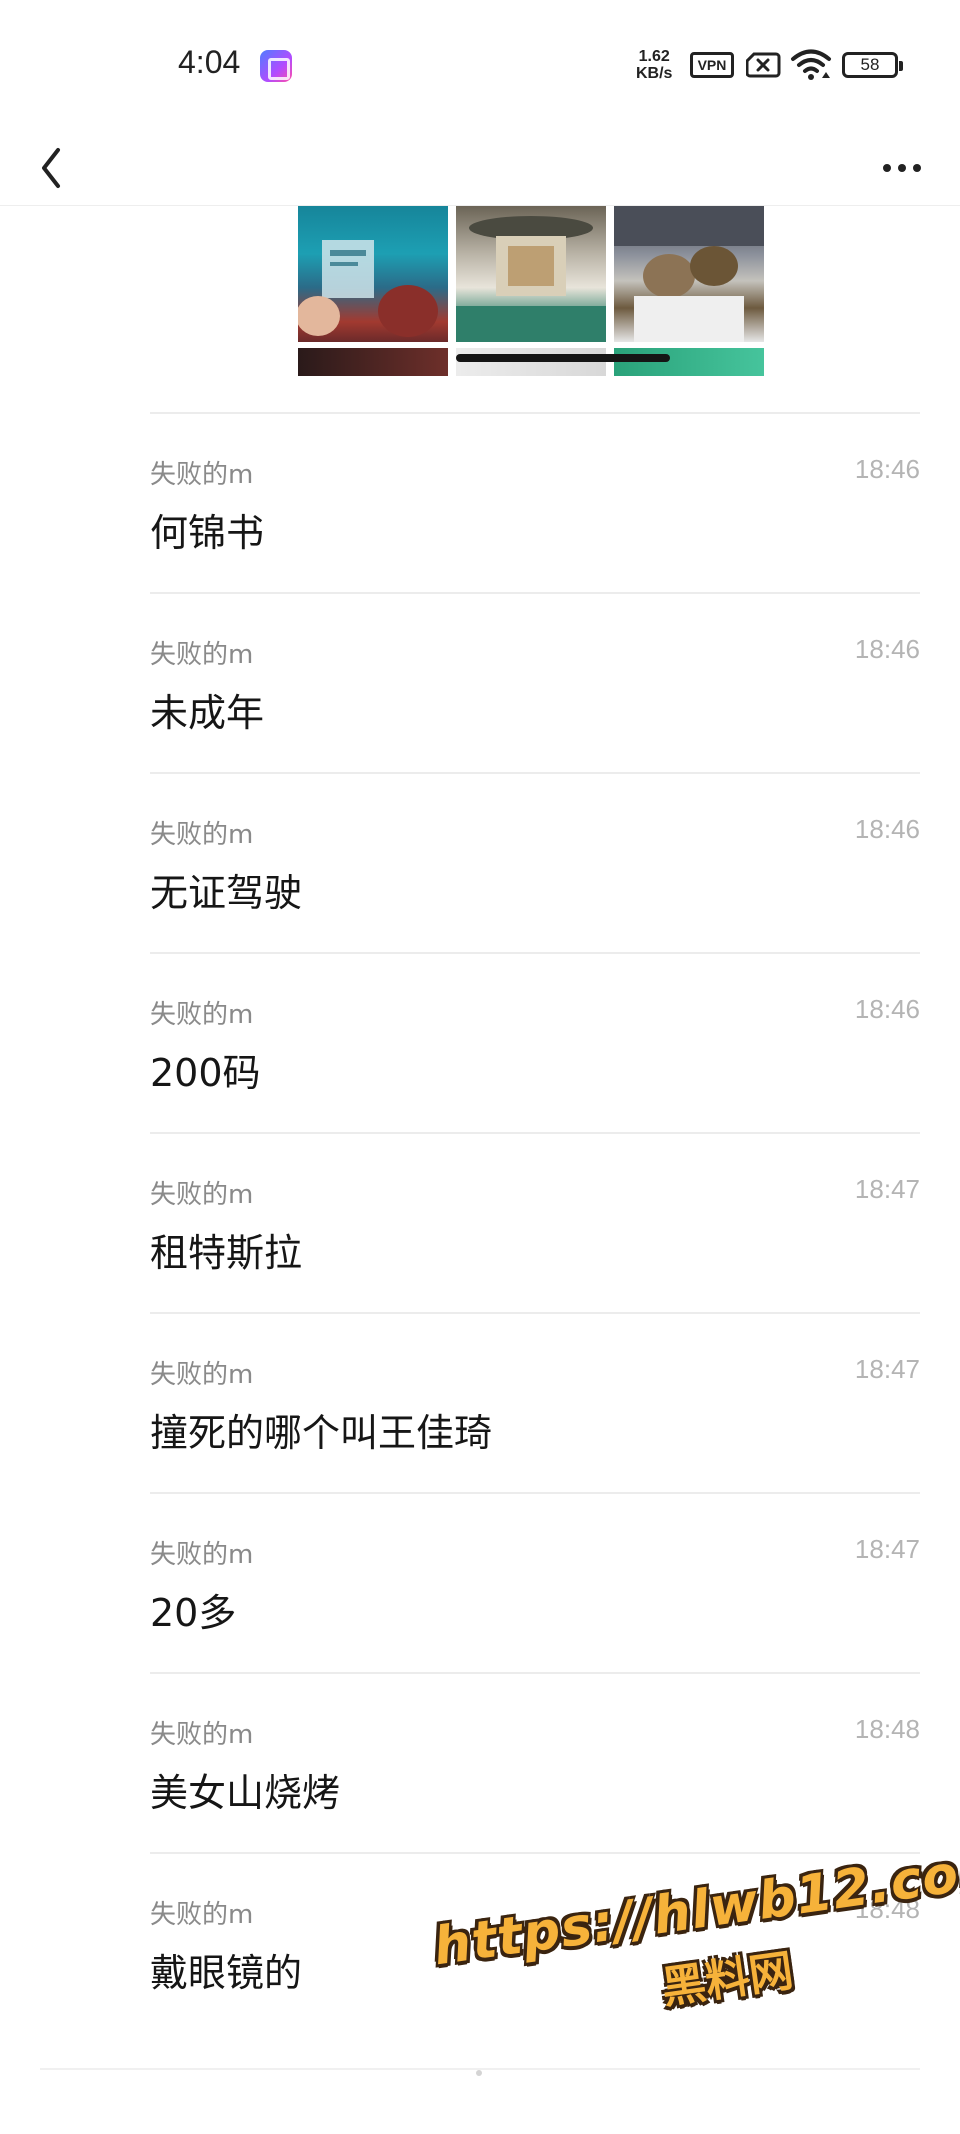 The height and width of the screenshot is (2134, 960). Describe the element at coordinates (245, 1793) in the screenshot. I see `message-text: 美女山烧烤` at that location.